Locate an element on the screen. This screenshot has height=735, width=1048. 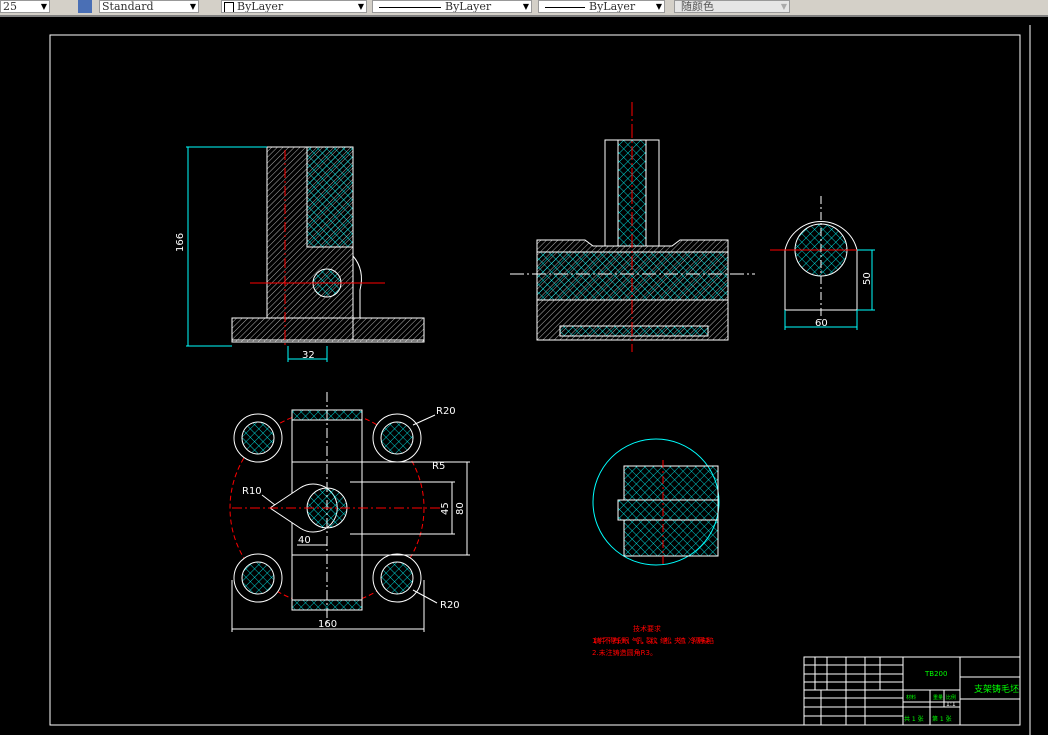
text-style-value: Standard is located at coordinates (128, 6).